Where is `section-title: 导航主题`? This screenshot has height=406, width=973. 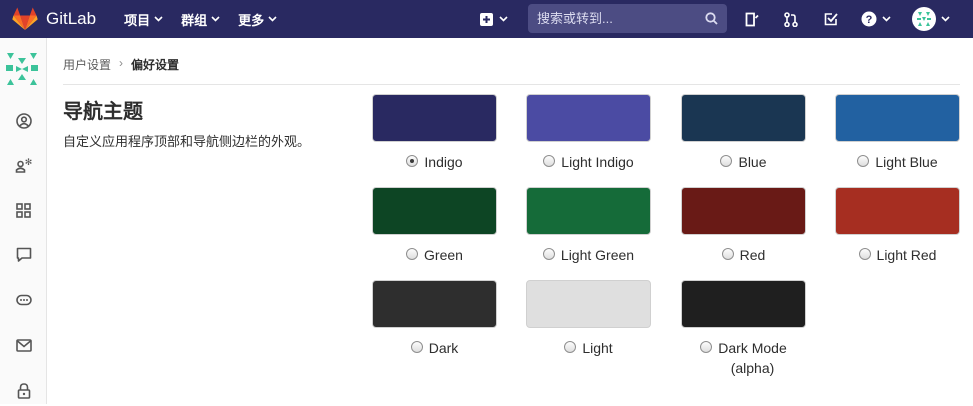 section-title: 导航主题 is located at coordinates (103, 112).